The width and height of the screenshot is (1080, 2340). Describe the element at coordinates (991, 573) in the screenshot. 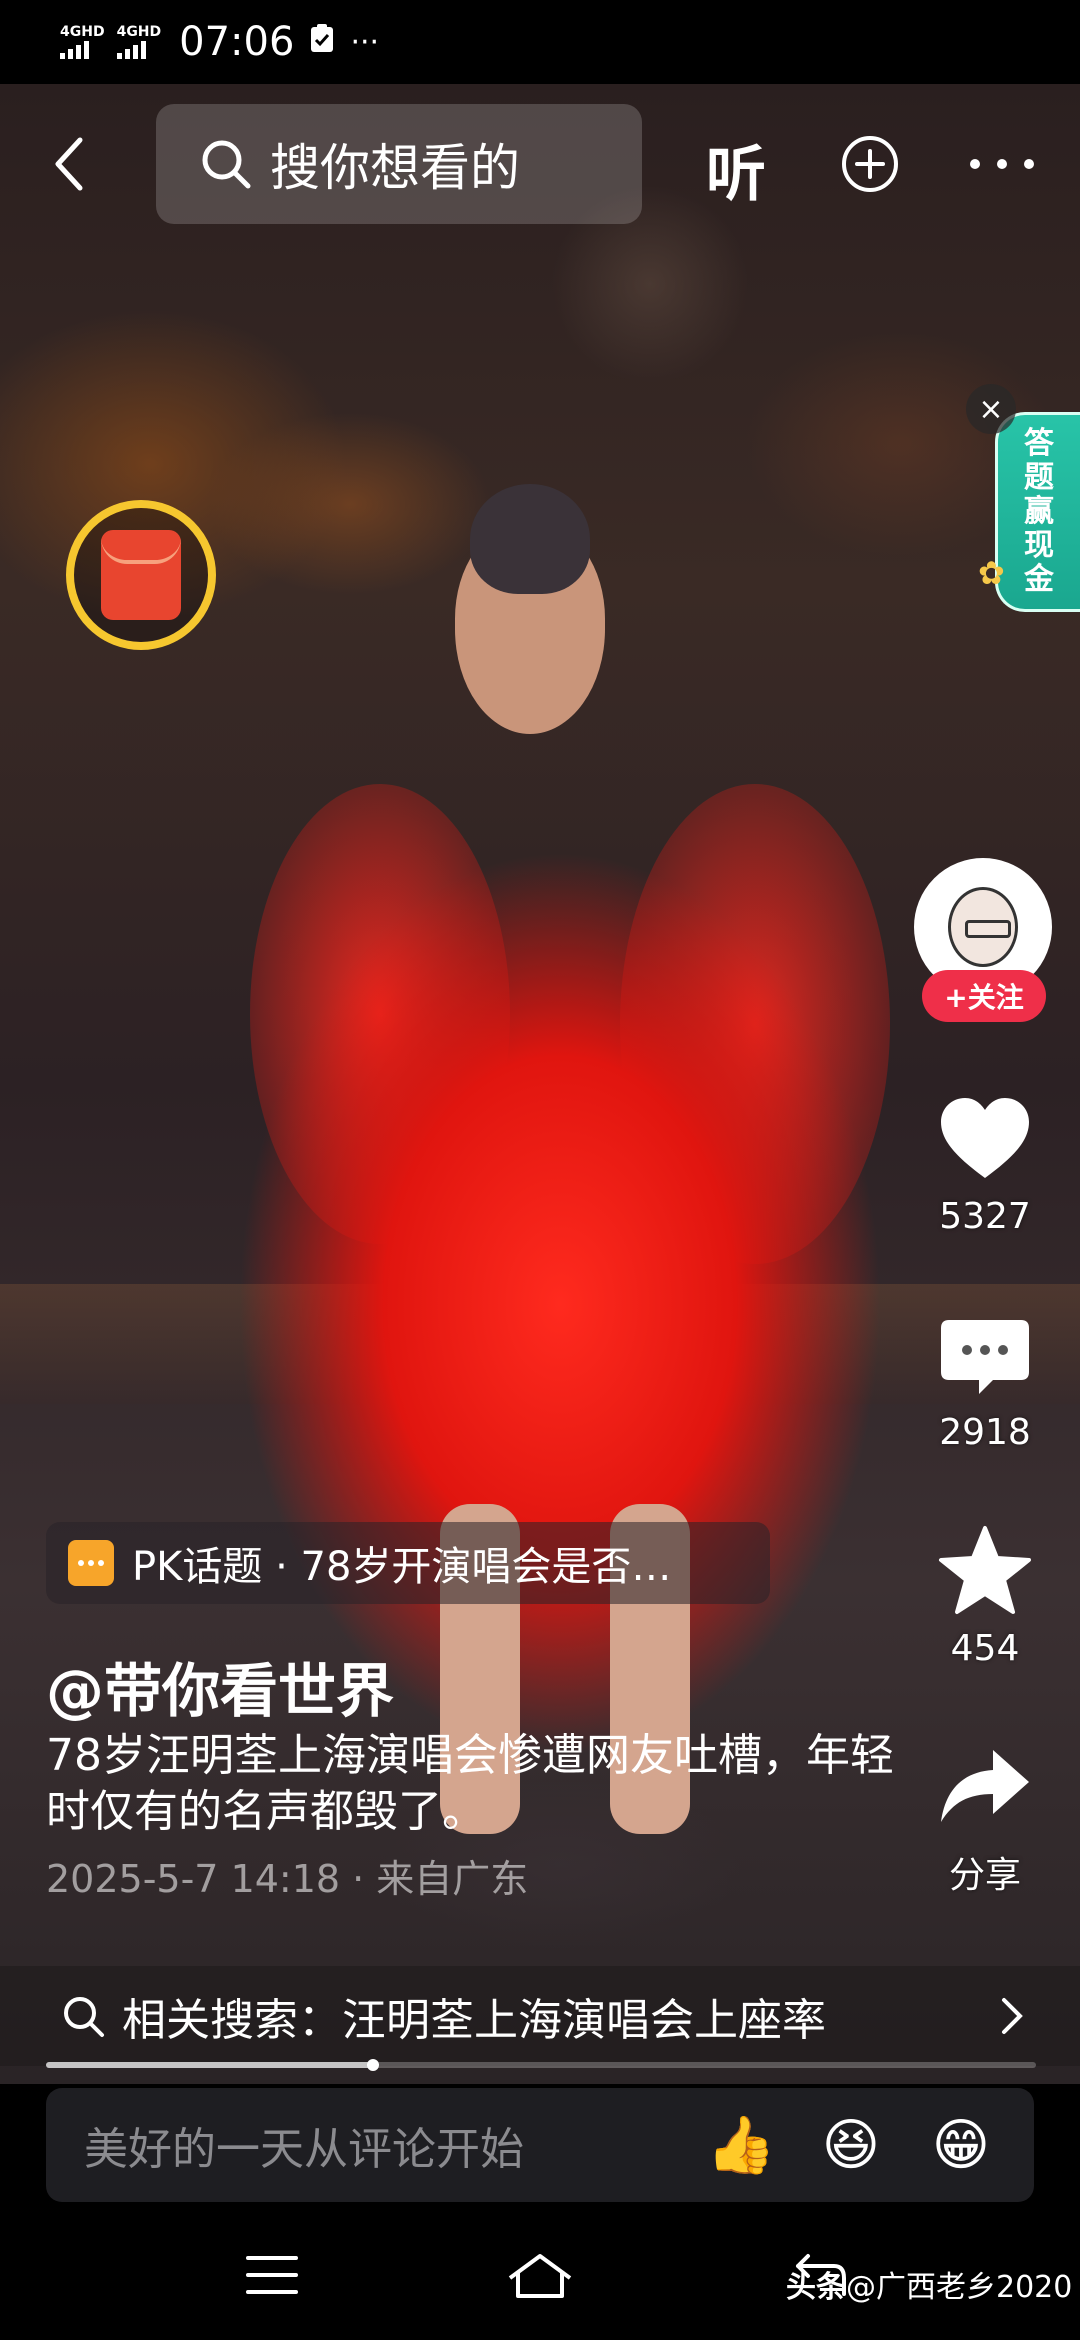

I see `clover-icon: ✿` at that location.